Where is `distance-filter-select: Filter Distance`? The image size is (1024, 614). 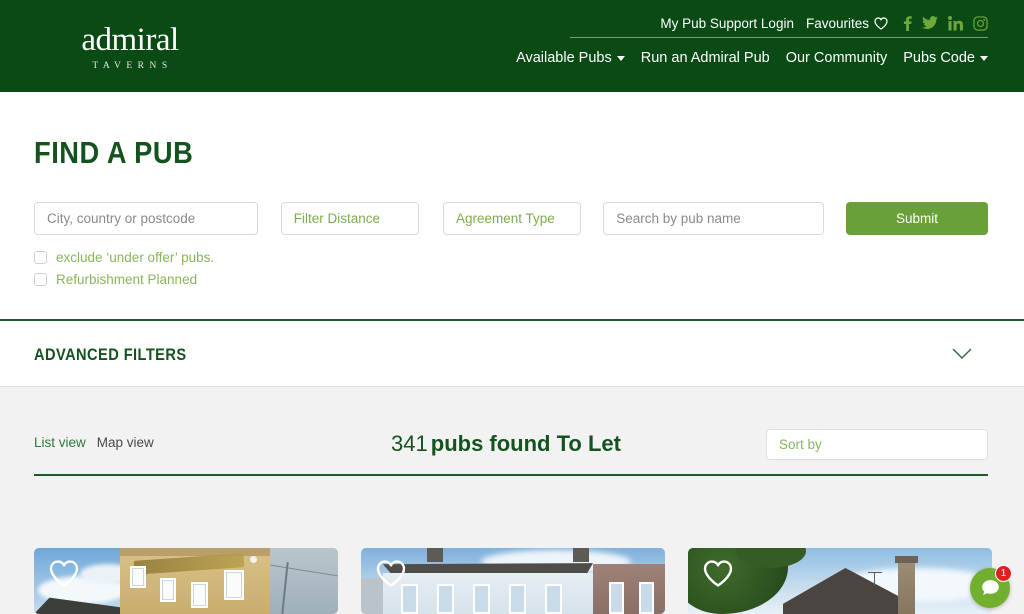 distance-filter-select: Filter Distance is located at coordinates (349, 218).